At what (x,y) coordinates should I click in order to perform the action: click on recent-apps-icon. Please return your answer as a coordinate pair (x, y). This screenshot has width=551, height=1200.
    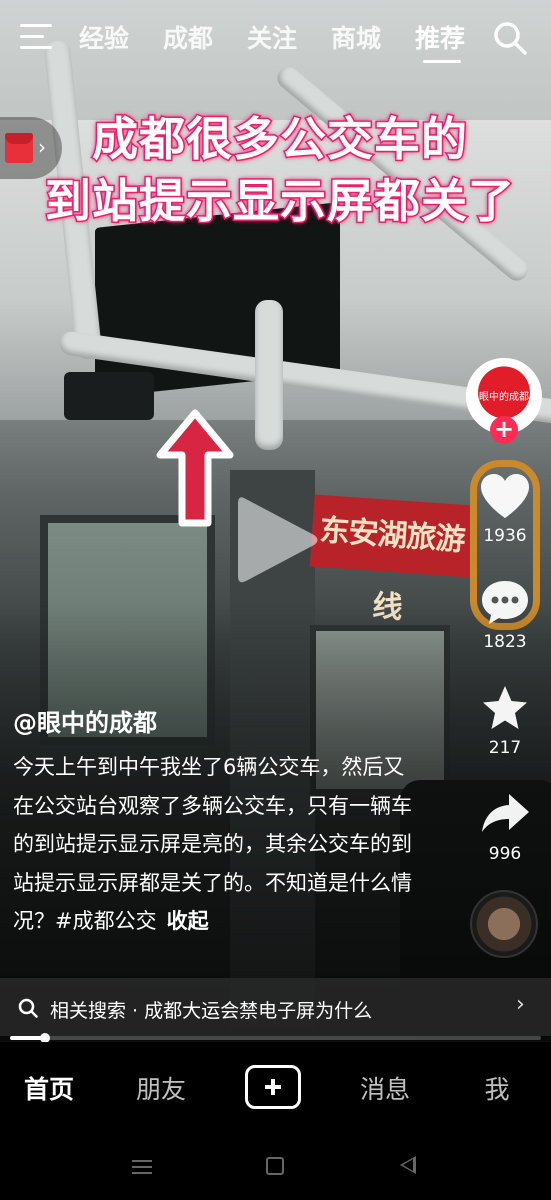
    Looking at the image, I should click on (142, 1167).